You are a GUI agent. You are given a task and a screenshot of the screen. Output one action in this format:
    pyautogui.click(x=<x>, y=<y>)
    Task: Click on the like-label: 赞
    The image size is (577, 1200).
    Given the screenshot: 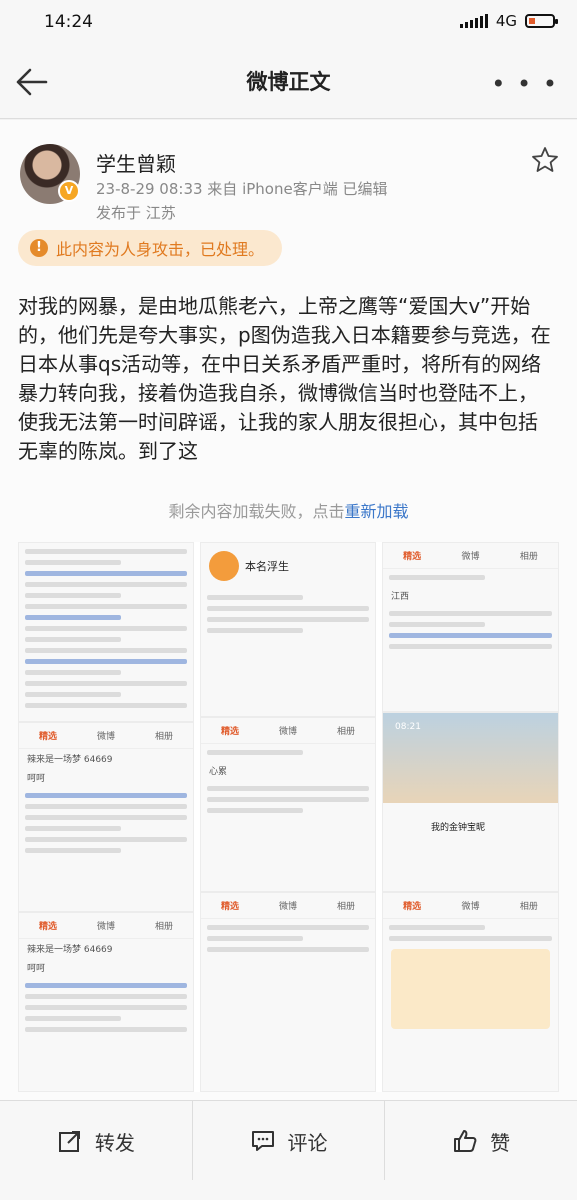 What is the action you would take?
    pyautogui.click(x=500, y=1142)
    